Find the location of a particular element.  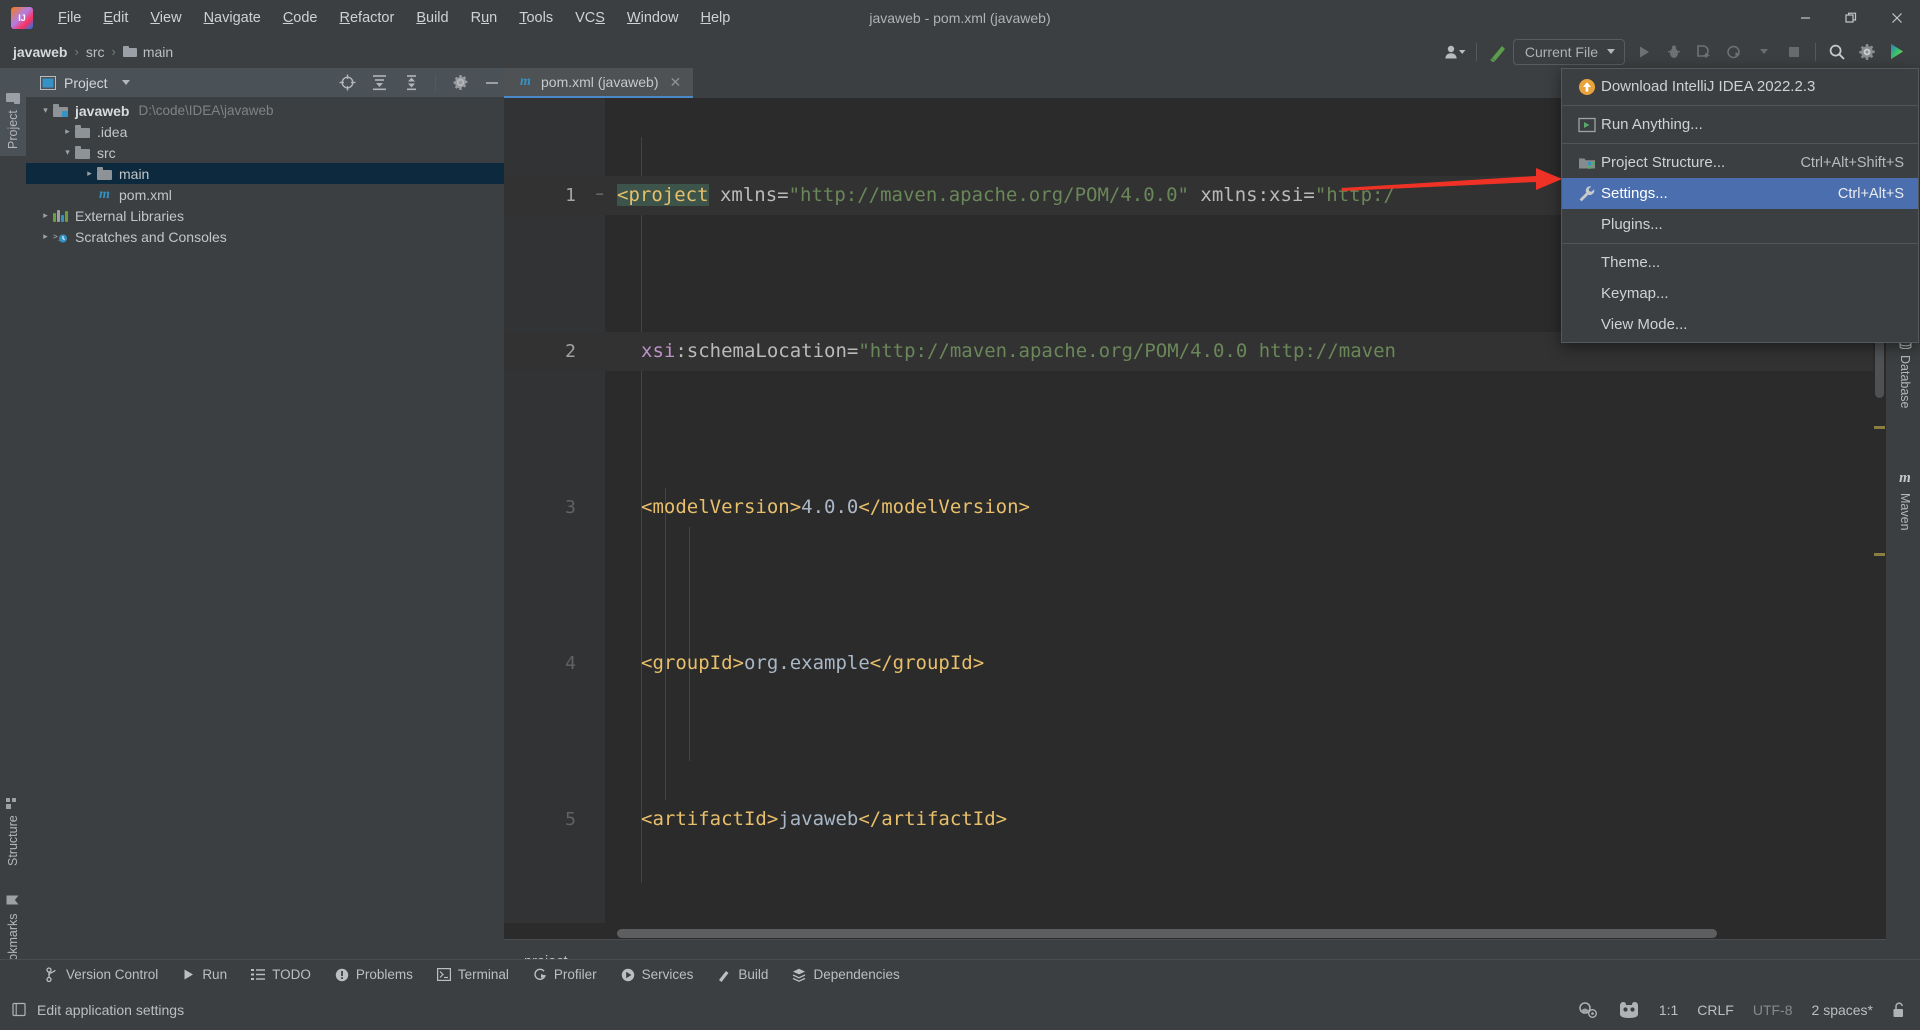

hide-panel-minimize-icon is located at coordinates (492, 83).